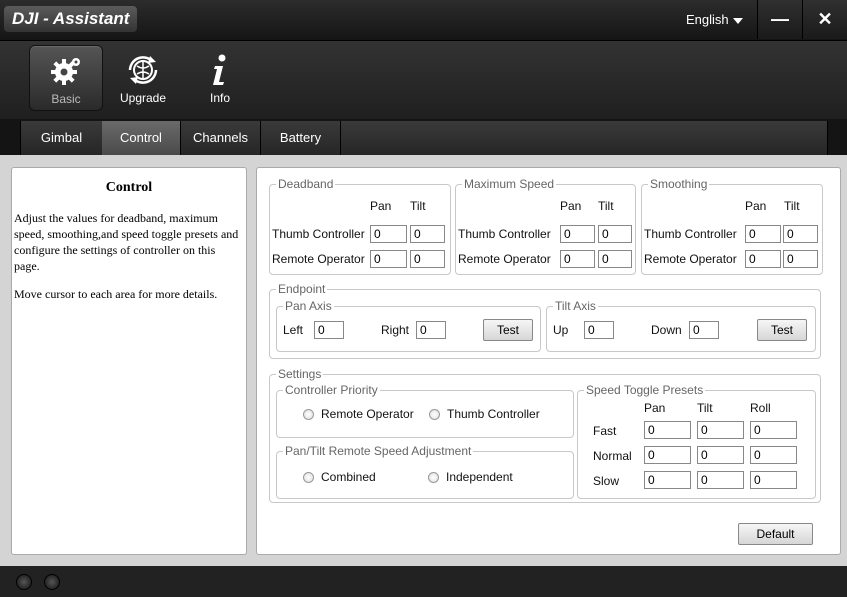 Image resolution: width=847 pixels, height=597 pixels. I want to click on pan-right-input, so click(431, 330).